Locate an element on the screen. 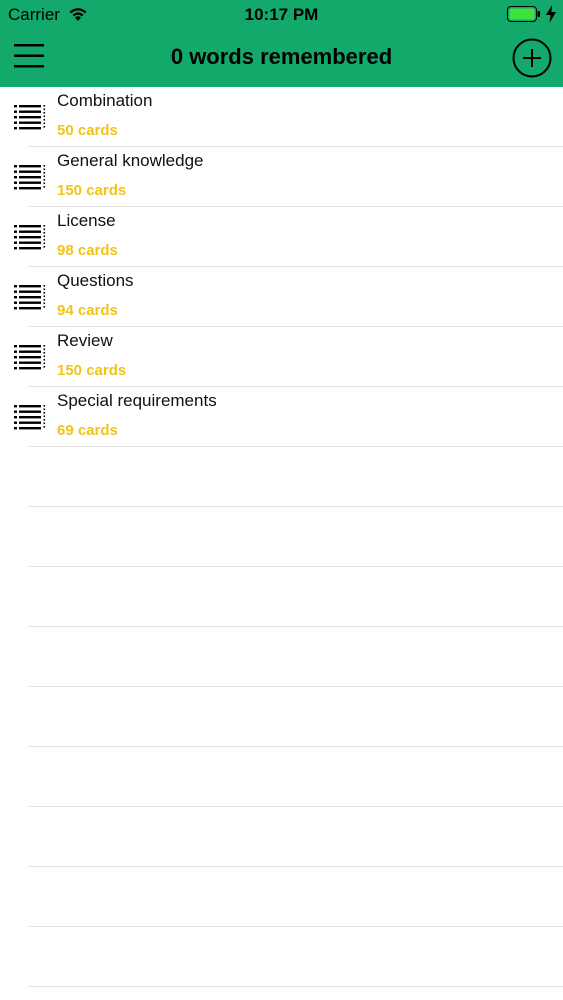  battery-icon is located at coordinates (523, 14).